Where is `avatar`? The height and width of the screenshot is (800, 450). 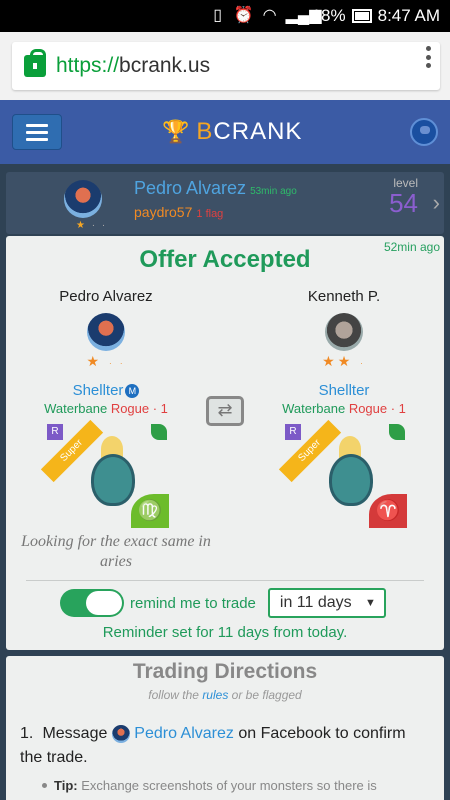
avatar is located at coordinates (83, 199).